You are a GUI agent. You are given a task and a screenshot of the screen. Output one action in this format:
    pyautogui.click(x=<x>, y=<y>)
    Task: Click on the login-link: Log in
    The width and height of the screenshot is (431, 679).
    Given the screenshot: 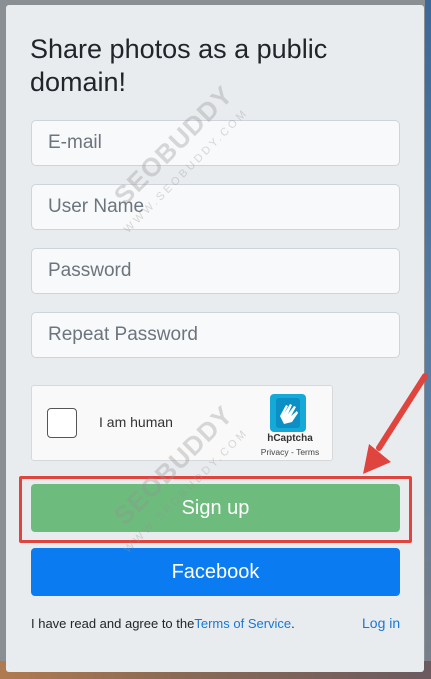 What is the action you would take?
    pyautogui.click(x=381, y=623)
    